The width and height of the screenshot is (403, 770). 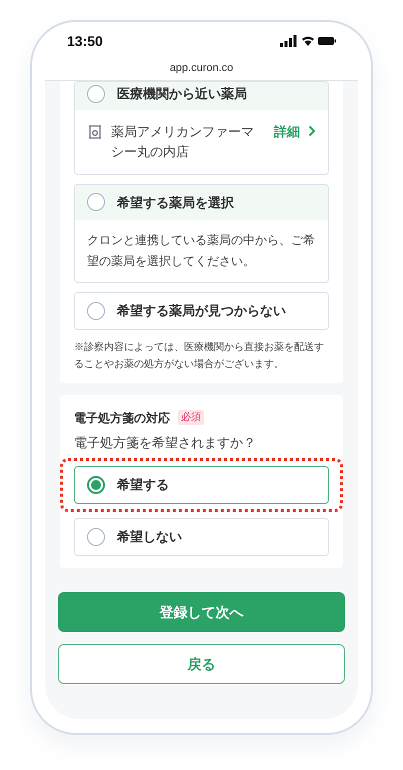 What do you see at coordinates (183, 141) in the screenshot?
I see `pharmacy-name: 薬局アメリカンファーマシー丸の内店` at bounding box center [183, 141].